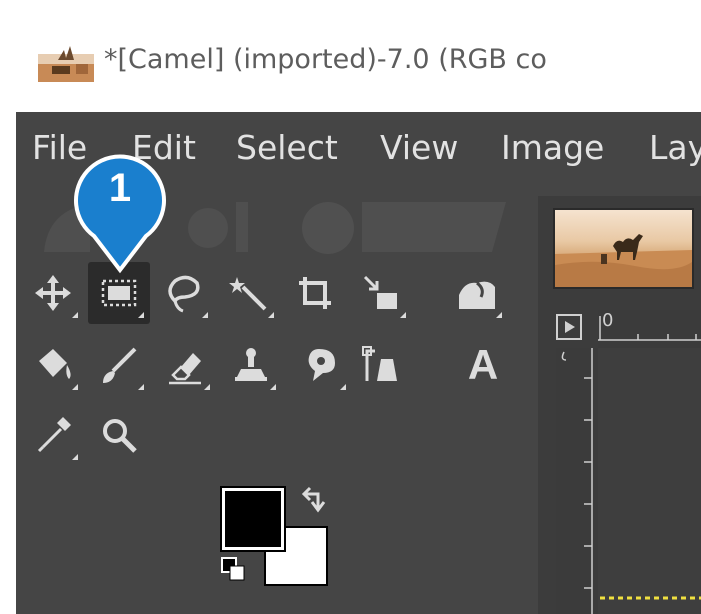 The width and height of the screenshot is (701, 614). I want to click on camel-image-icon, so click(623, 260).